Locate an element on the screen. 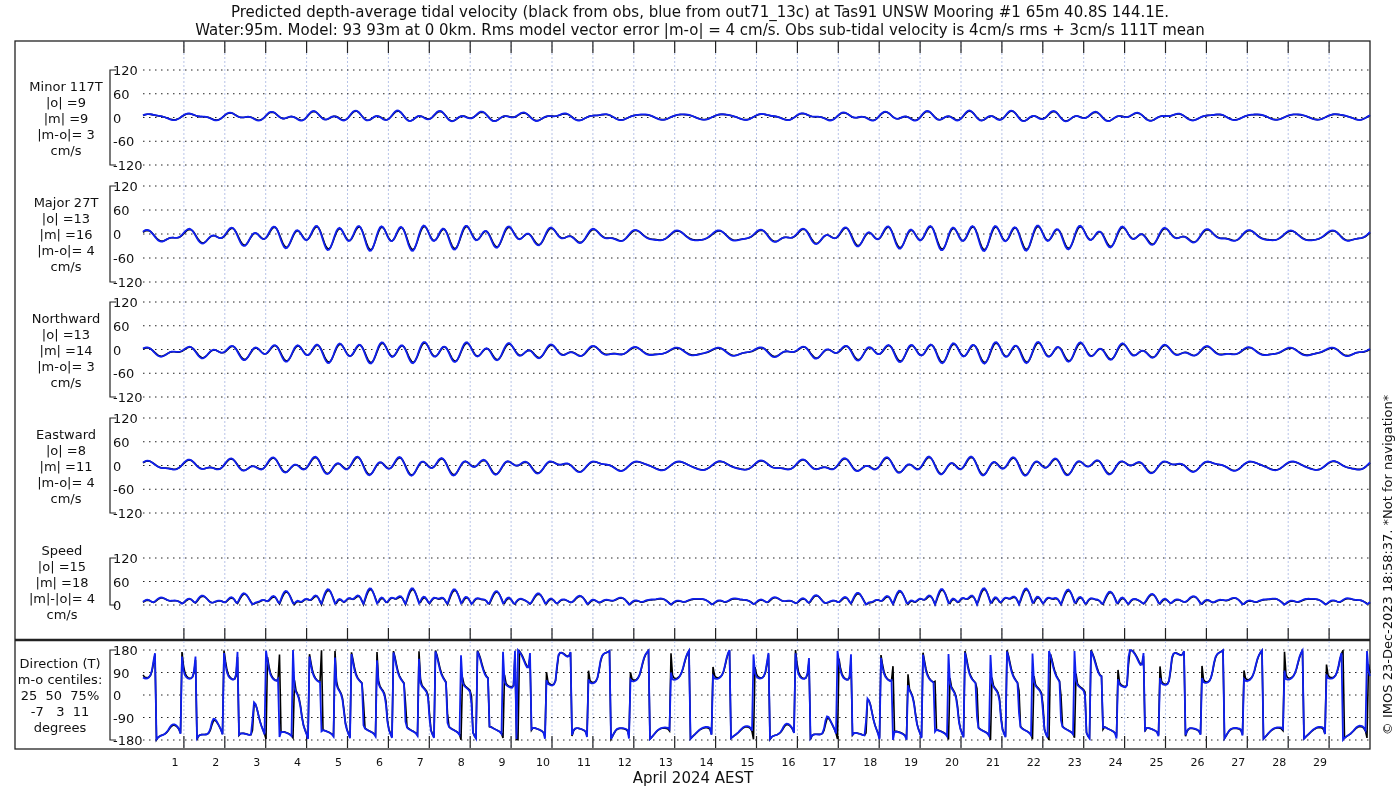 This screenshot has height=800, width=1400. day-label: 6 is located at coordinates (379, 762).